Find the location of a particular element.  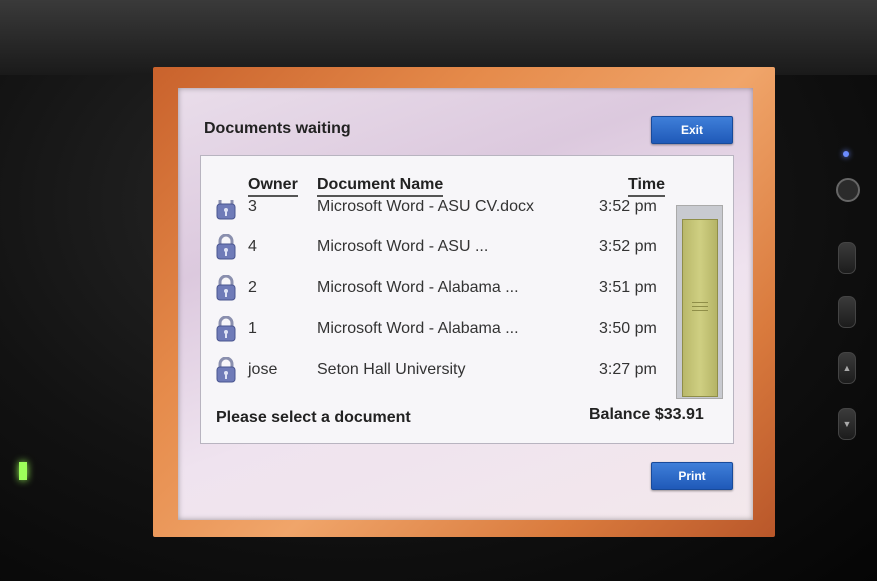

row-owner: 3 is located at coordinates (252, 207).